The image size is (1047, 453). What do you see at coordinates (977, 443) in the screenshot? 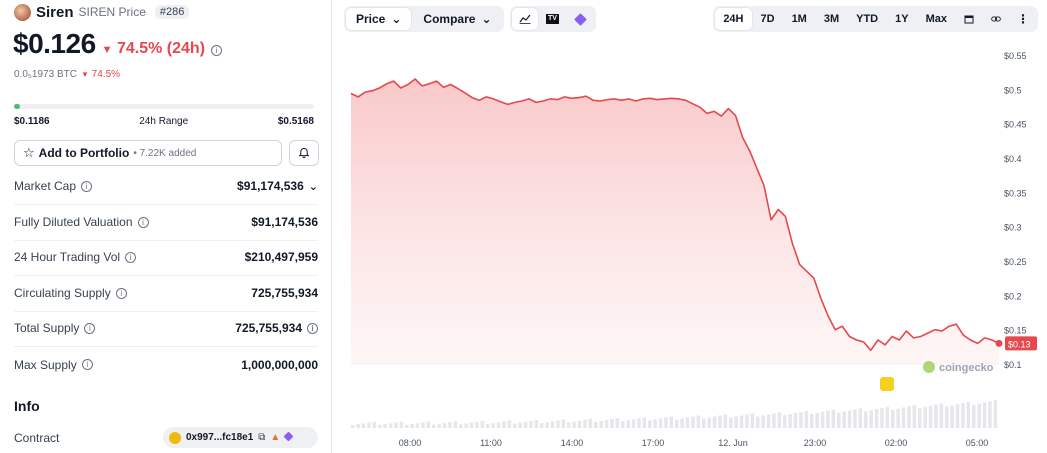
I see `x-axis-tick-label: 05:00` at bounding box center [977, 443].